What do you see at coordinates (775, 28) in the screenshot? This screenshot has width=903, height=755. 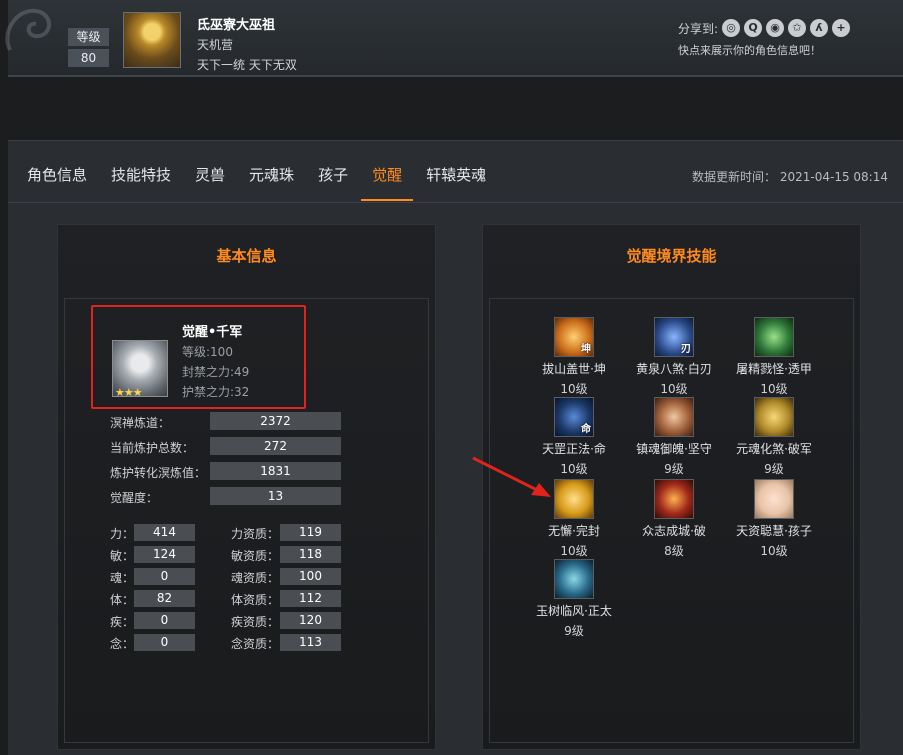 I see `weibo-icon: ◉` at bounding box center [775, 28].